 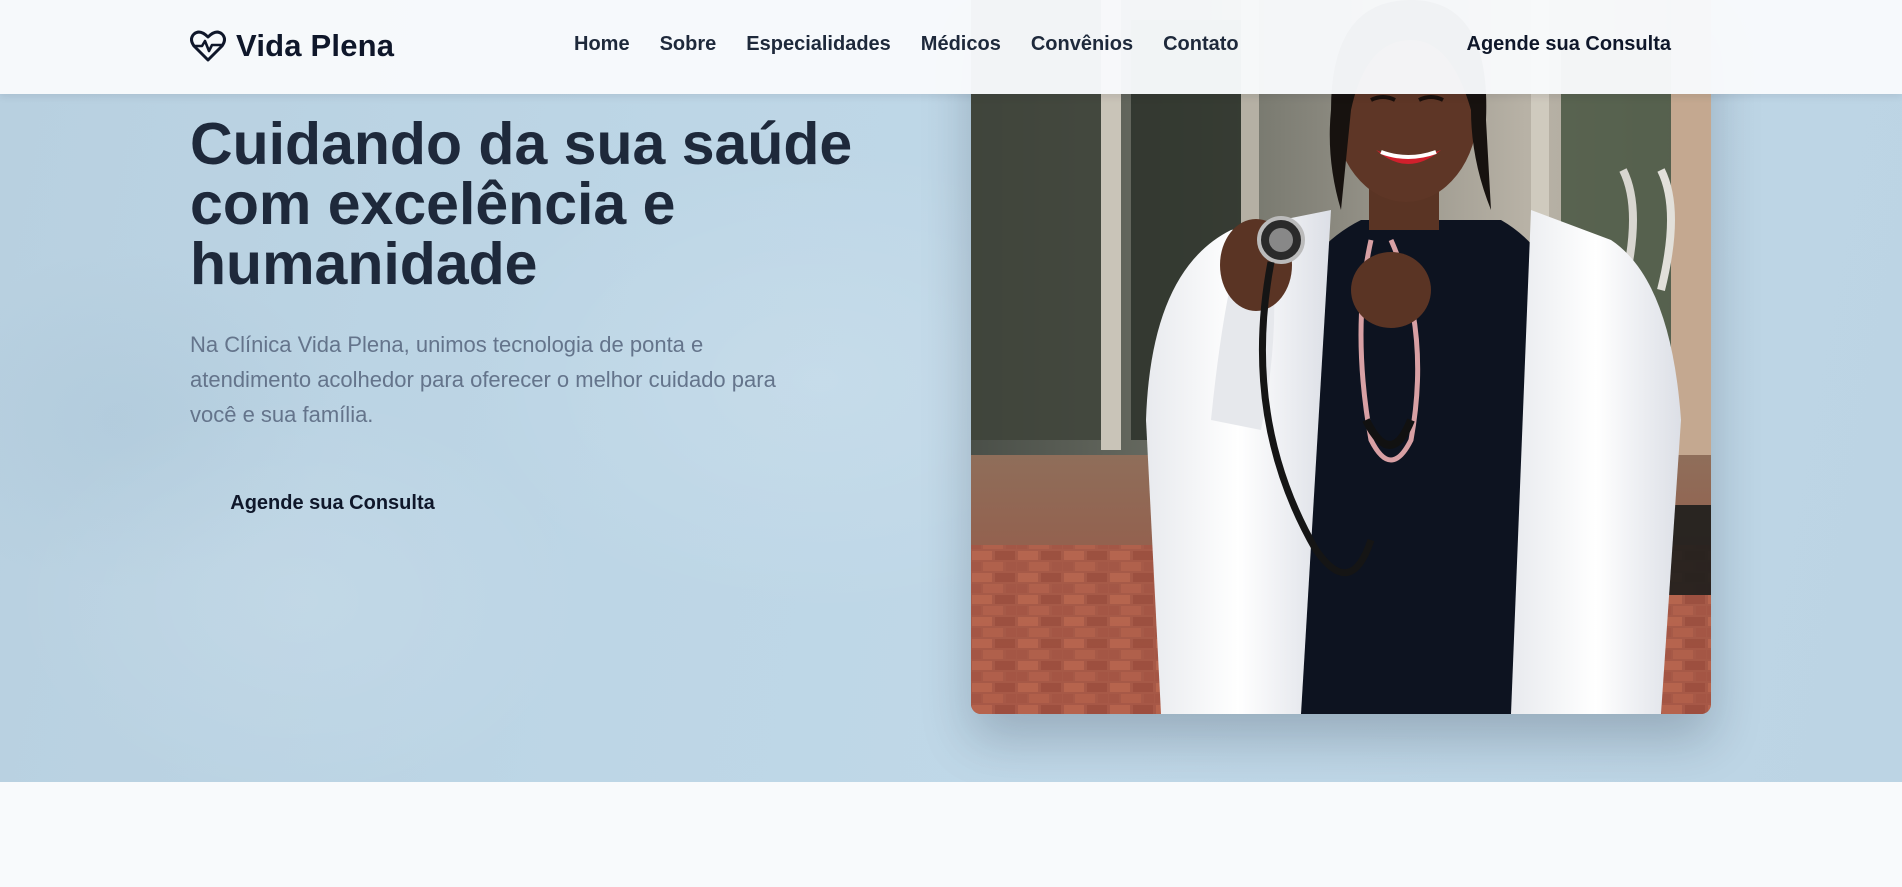 I want to click on header-schedule-button: Agende sua Consulta, so click(x=1569, y=44).